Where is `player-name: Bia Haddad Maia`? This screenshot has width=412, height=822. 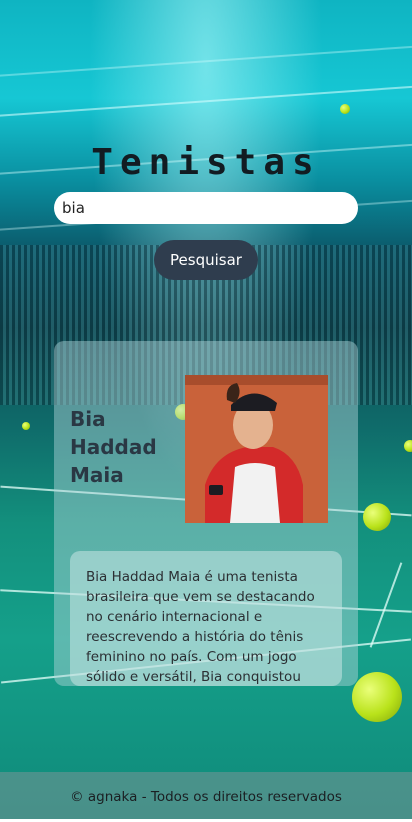
player-name: Bia Haddad Maia is located at coordinates (113, 447).